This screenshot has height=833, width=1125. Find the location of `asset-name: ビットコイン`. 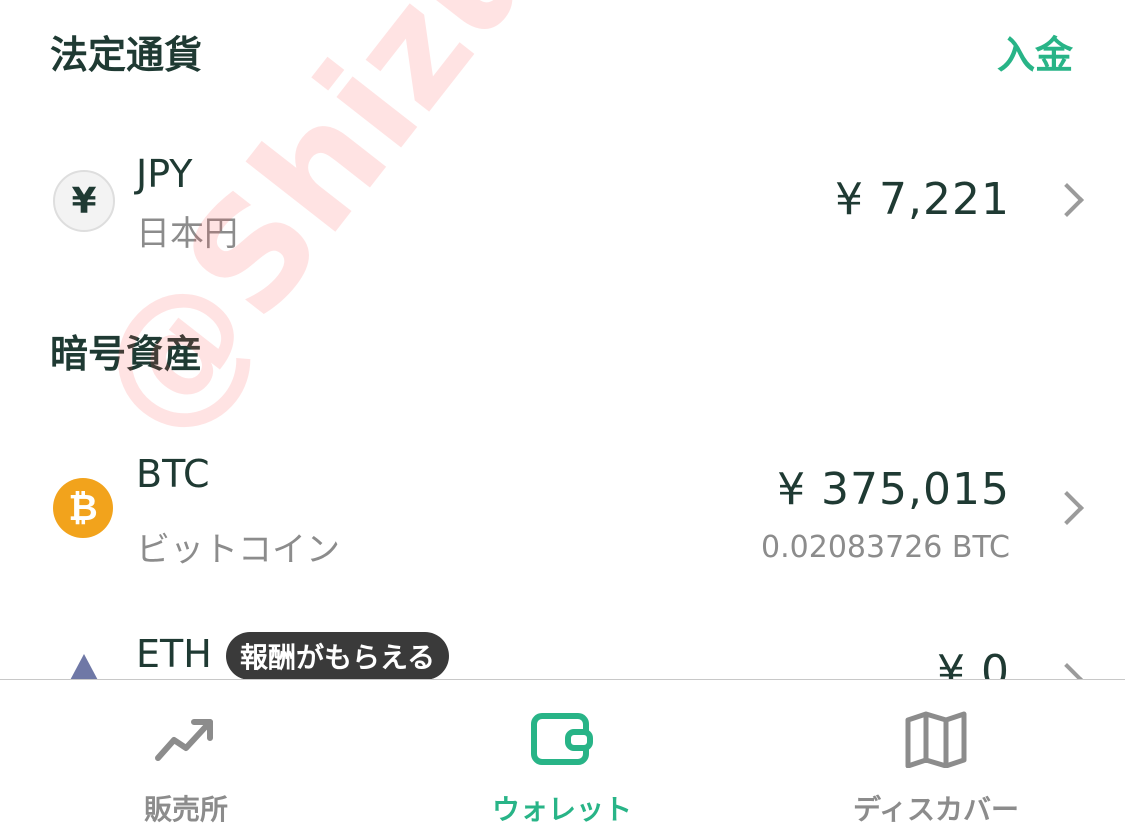

asset-name: ビットコイン is located at coordinates (238, 550).